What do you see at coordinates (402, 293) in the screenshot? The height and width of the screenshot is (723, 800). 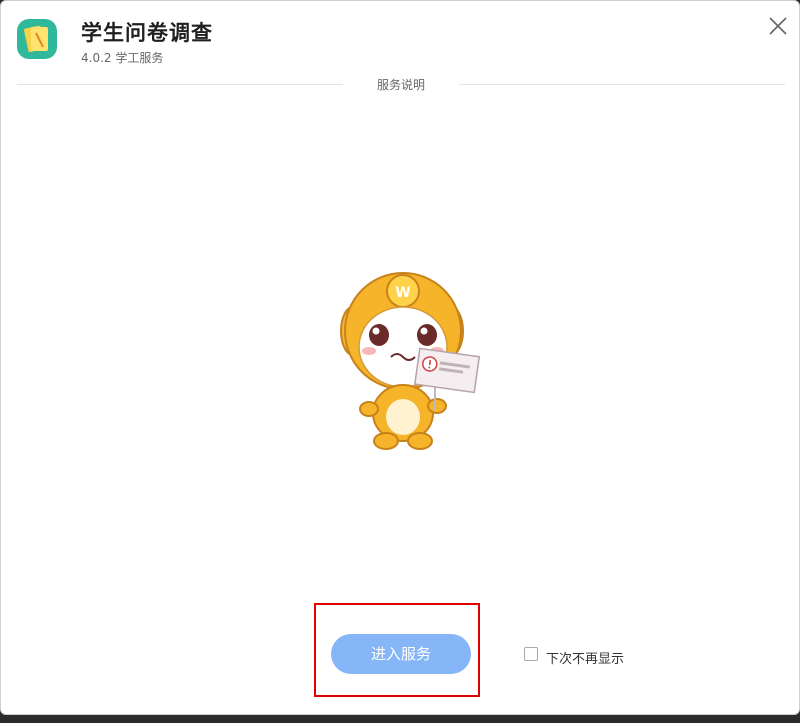 I see `svg-text: W` at bounding box center [402, 293].